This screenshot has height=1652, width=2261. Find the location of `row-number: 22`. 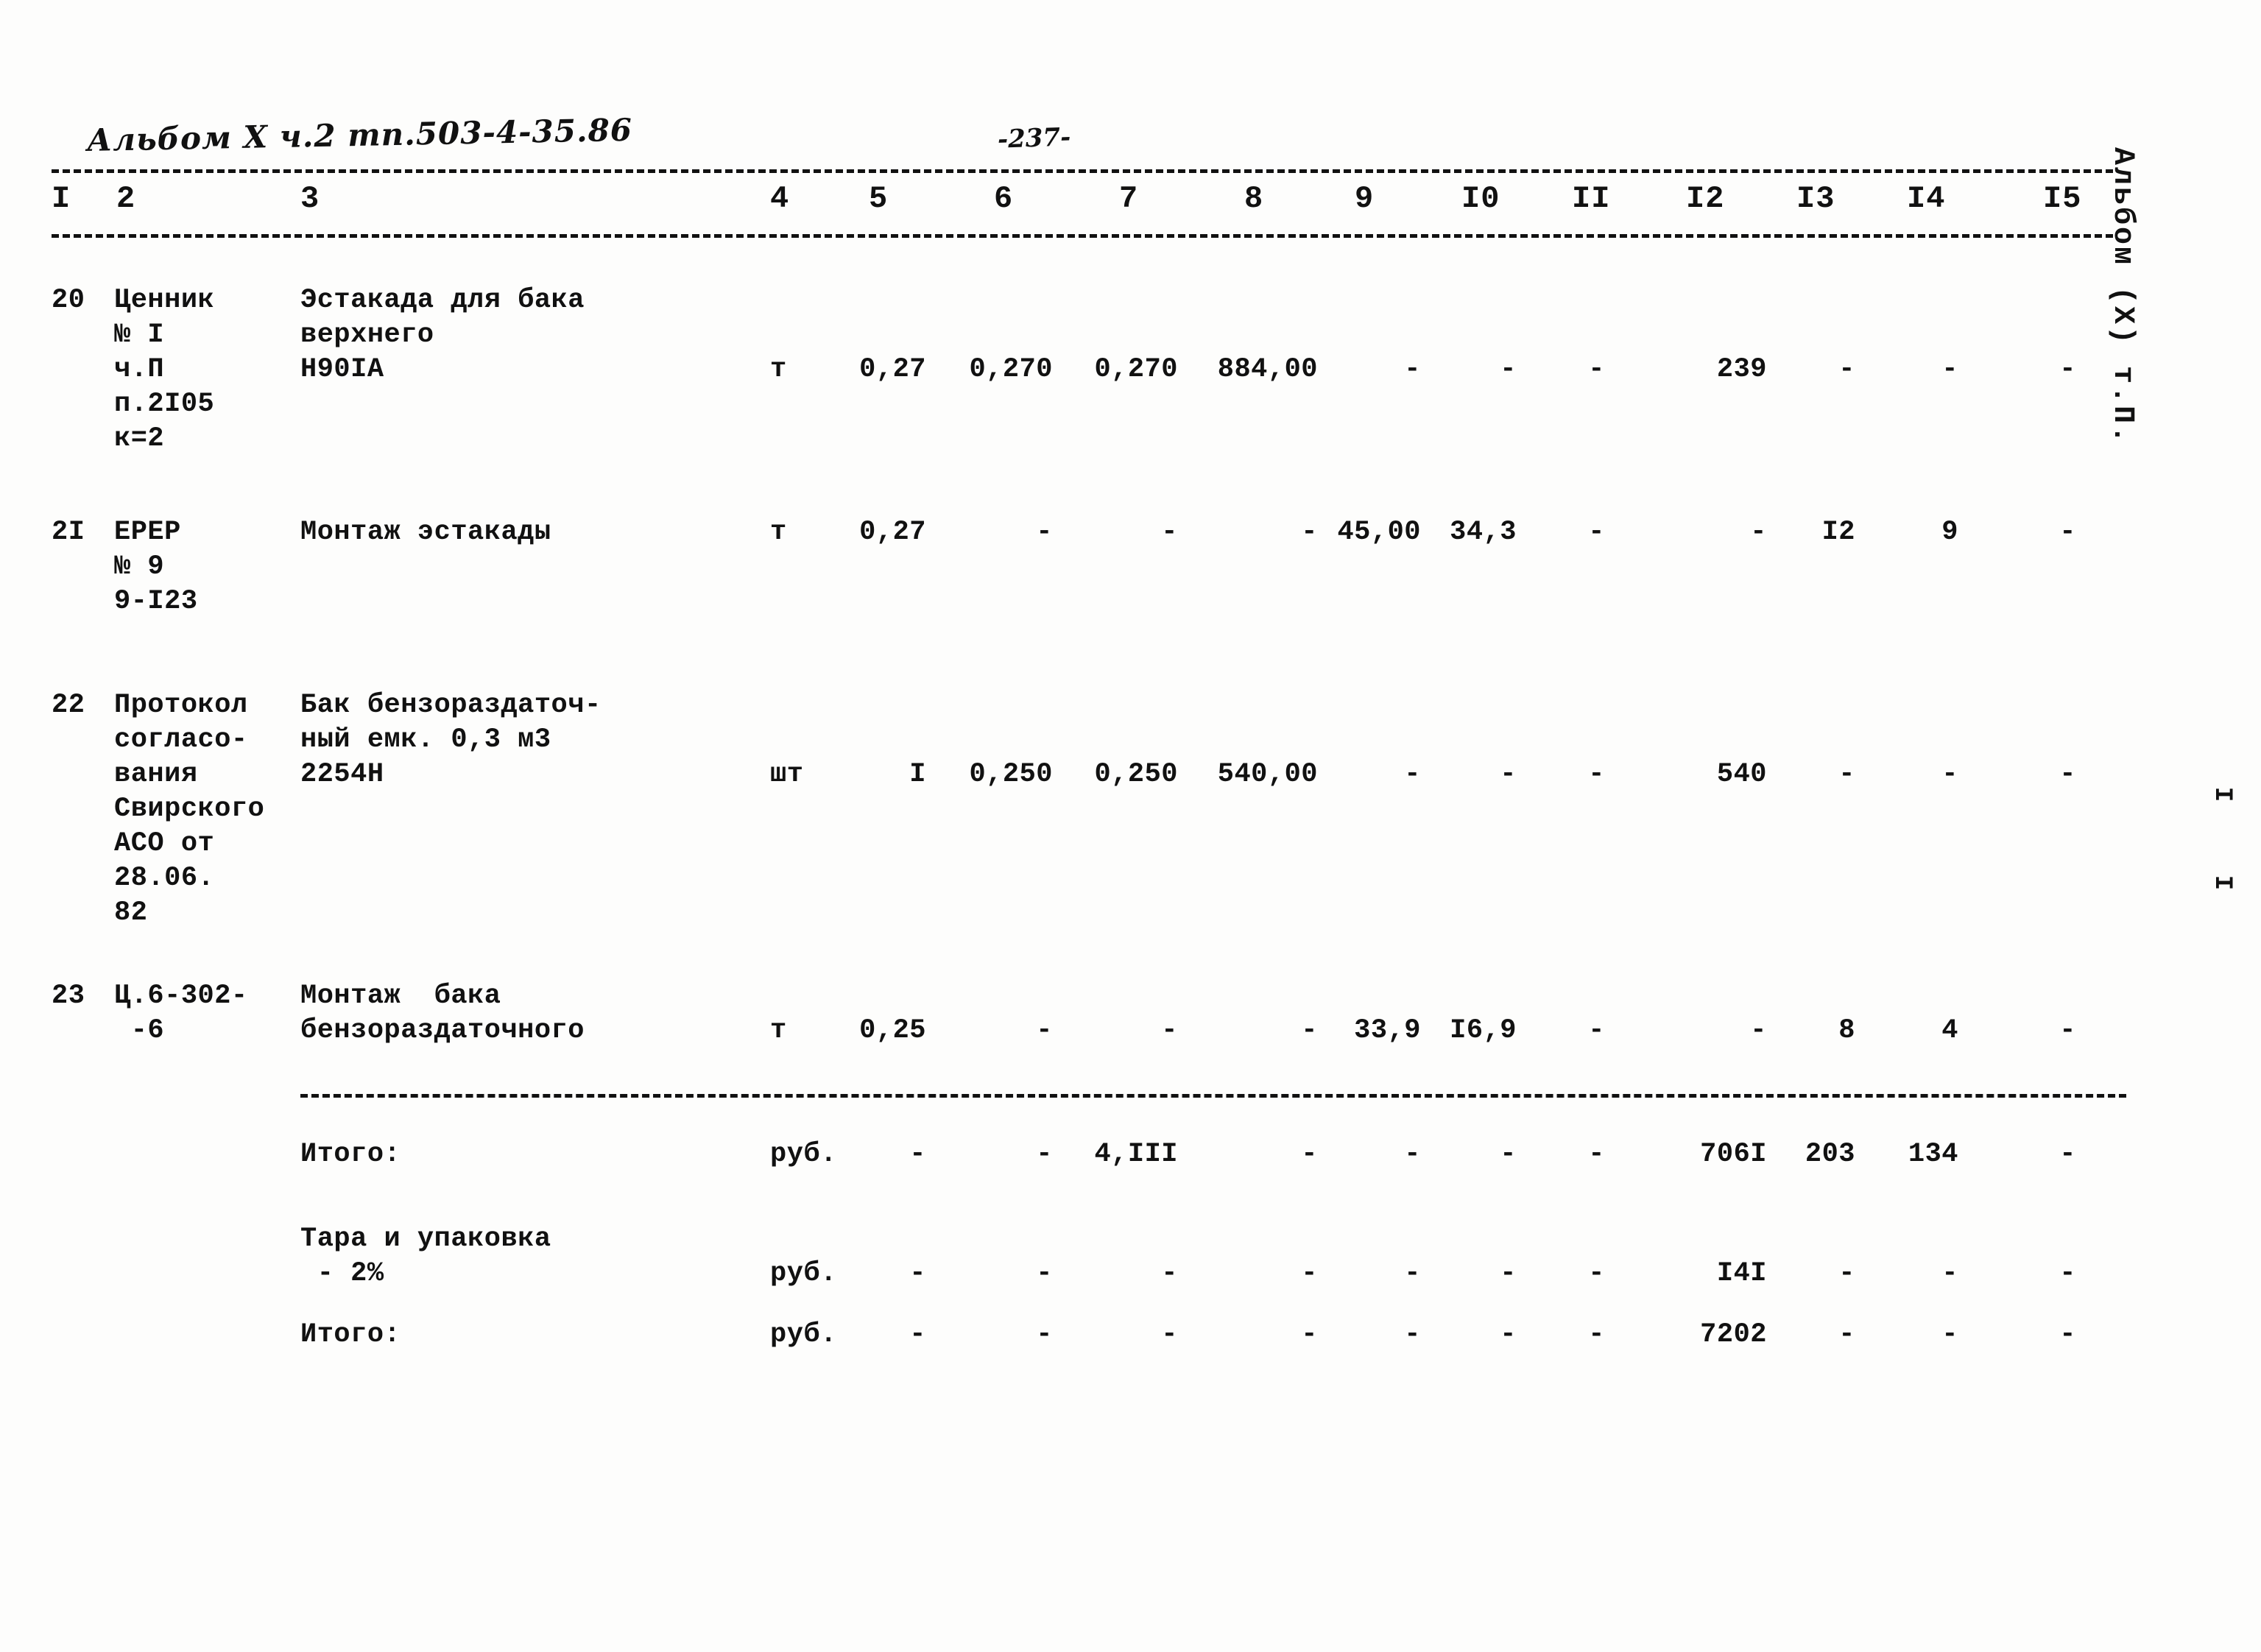

row-number: 22 is located at coordinates (68, 705).